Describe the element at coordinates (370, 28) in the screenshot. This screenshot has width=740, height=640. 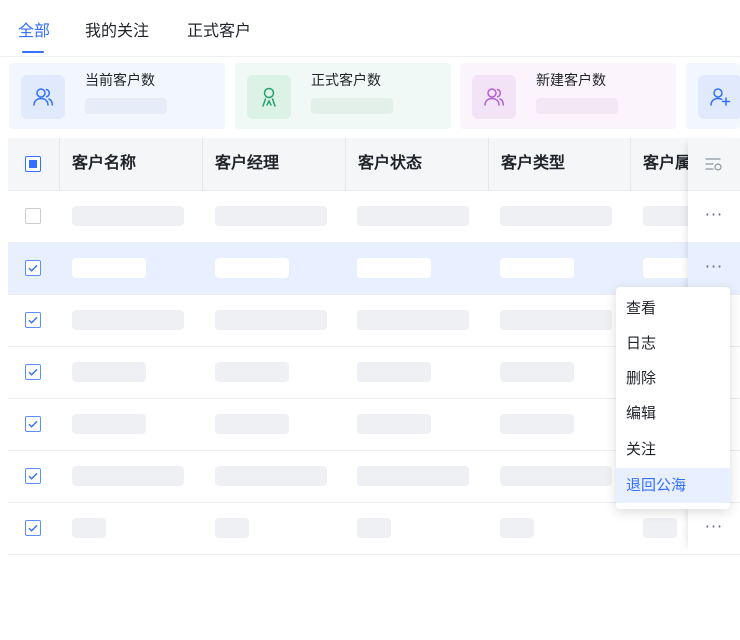
I see `view-tabs: 全部 我的关注 正式客户` at that location.